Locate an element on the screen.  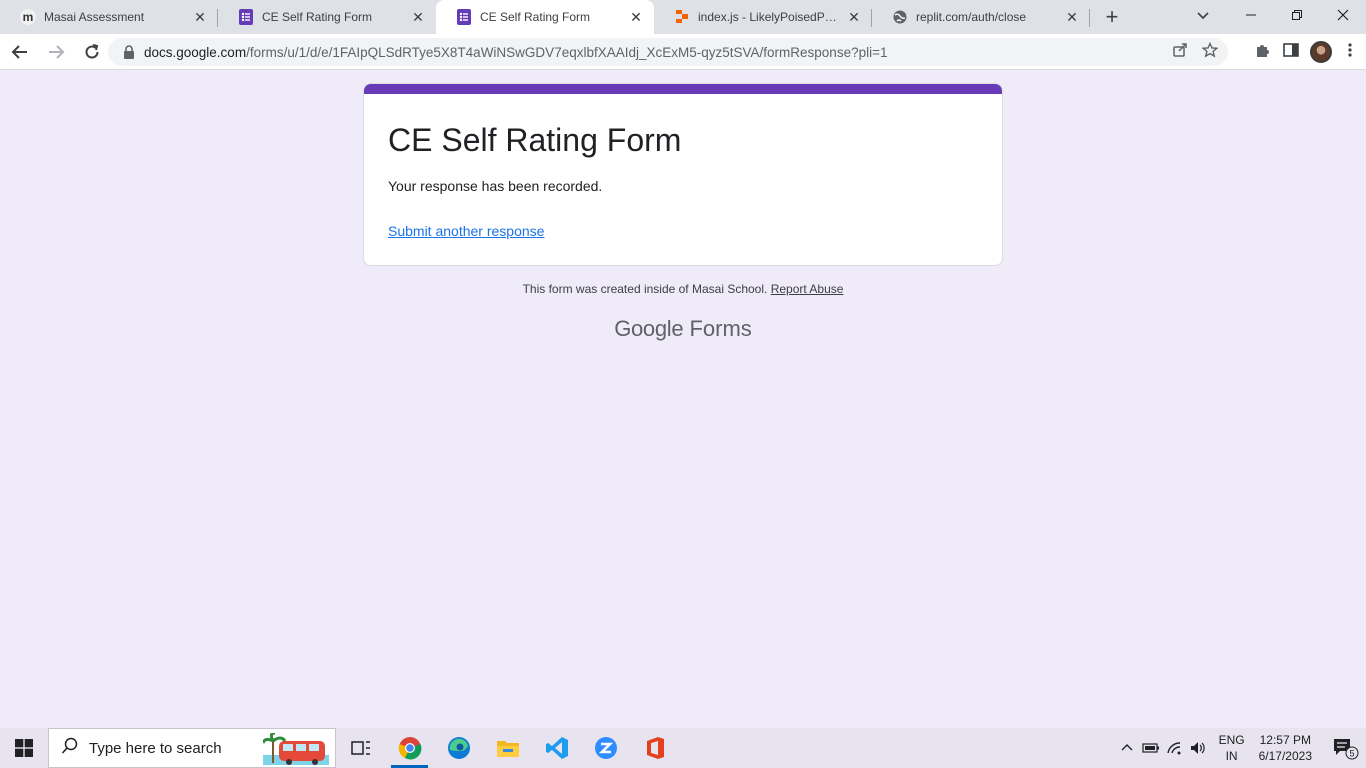
share-icon is located at coordinates (1180, 52).